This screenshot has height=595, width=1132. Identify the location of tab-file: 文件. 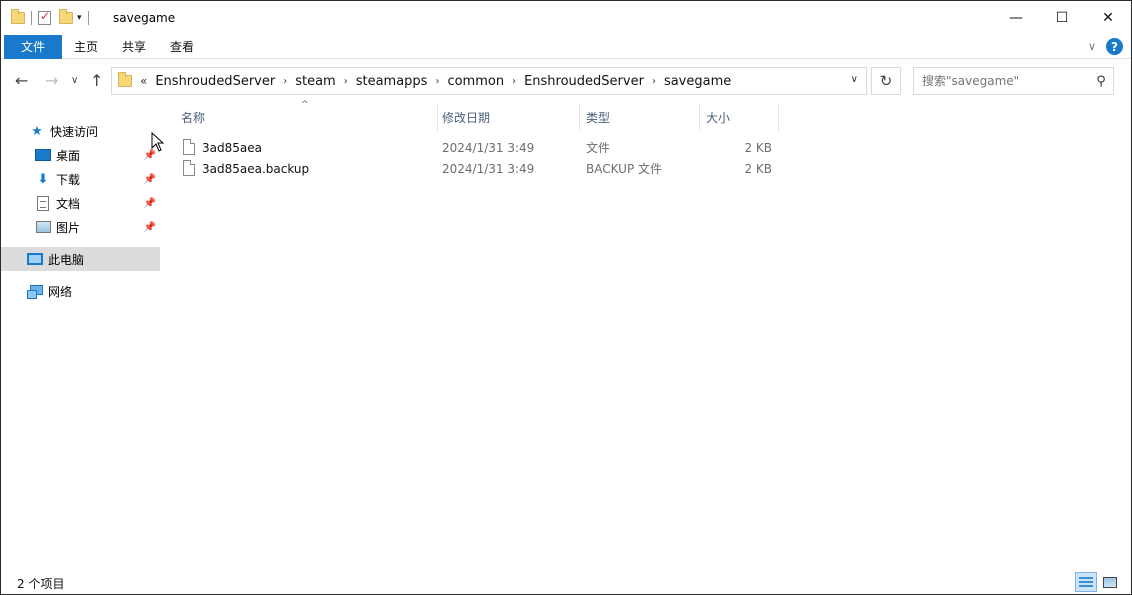
(33, 46).